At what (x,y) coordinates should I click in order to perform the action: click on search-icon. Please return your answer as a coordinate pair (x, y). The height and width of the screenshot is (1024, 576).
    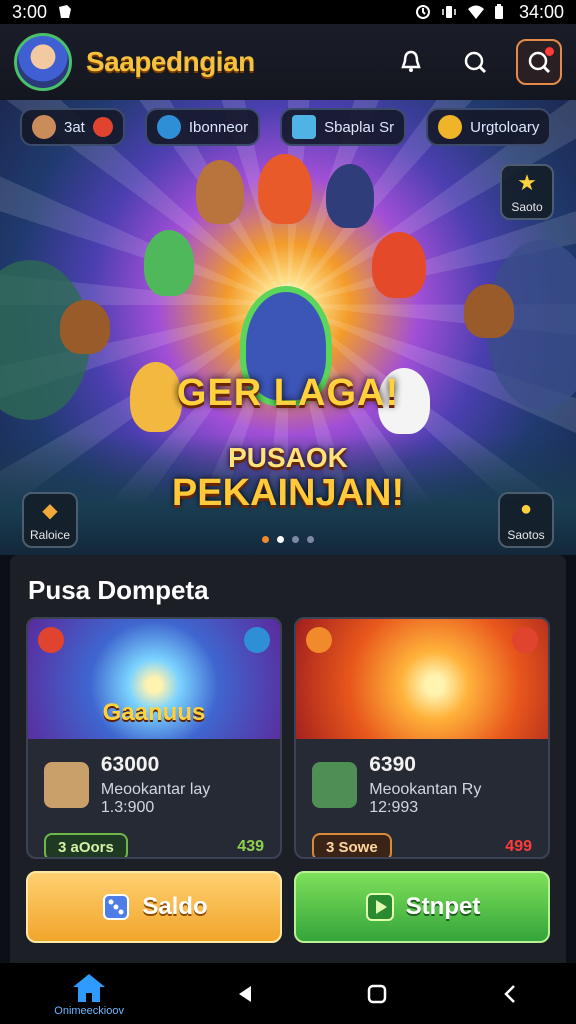
    Looking at the image, I should click on (475, 62).